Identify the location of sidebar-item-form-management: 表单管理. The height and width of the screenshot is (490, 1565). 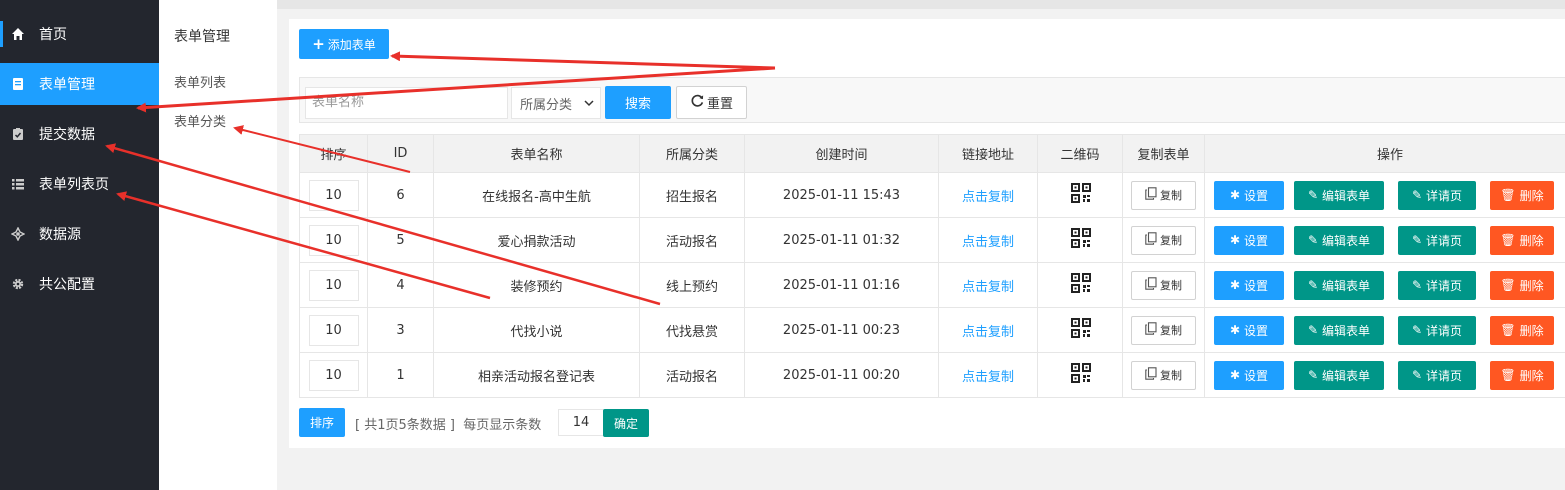
(79, 84).